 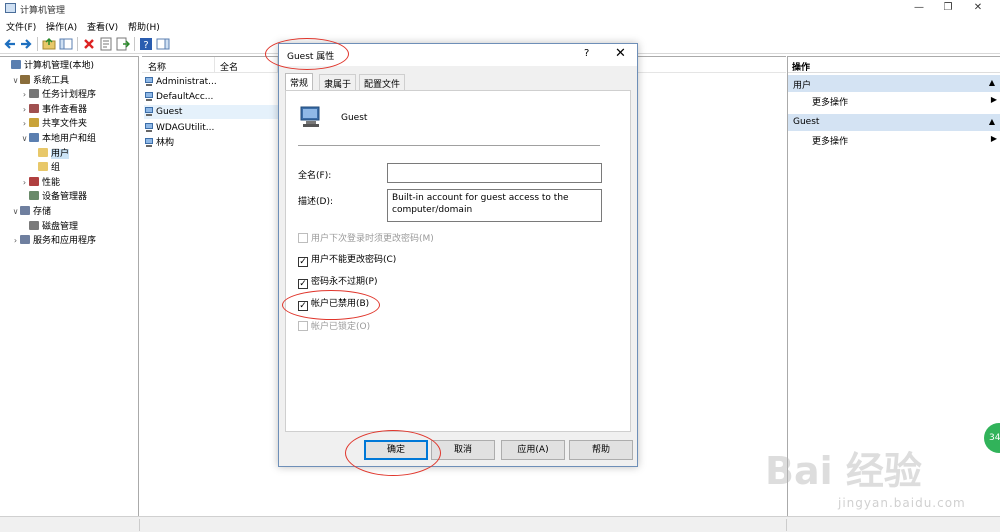 I want to click on tree-node-label: 存储, so click(x=42, y=212).